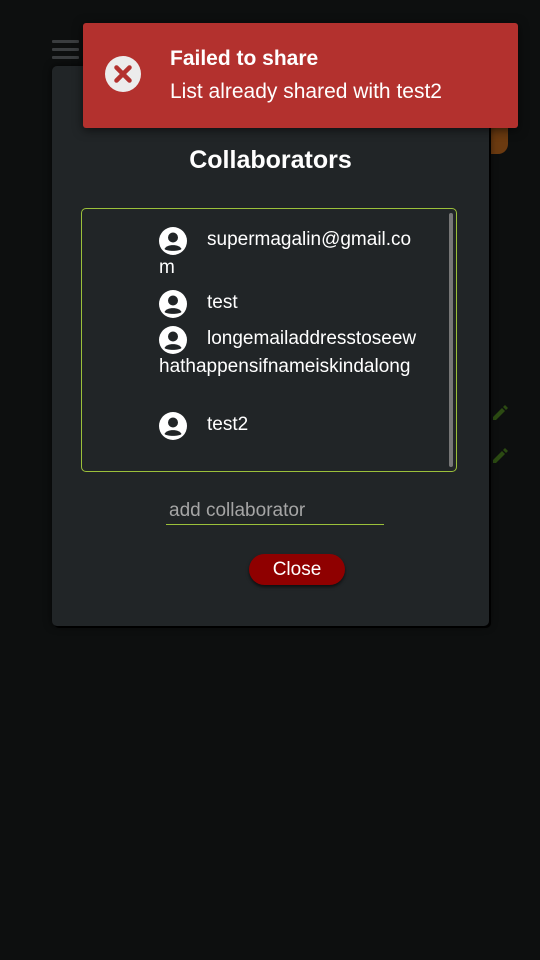 Image resolution: width=540 pixels, height=960 pixels. Describe the element at coordinates (306, 91) in the screenshot. I see `toast-message: List already shared with test2` at that location.